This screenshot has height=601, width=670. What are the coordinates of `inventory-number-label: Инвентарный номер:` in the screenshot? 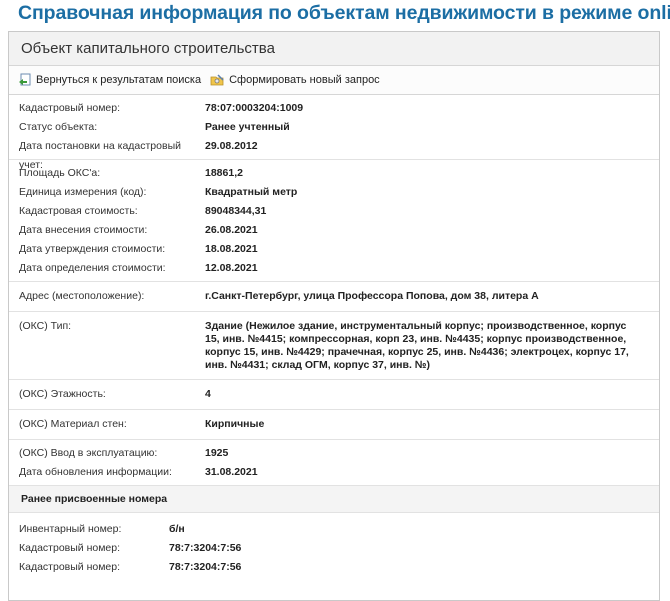 It's located at (70, 529).